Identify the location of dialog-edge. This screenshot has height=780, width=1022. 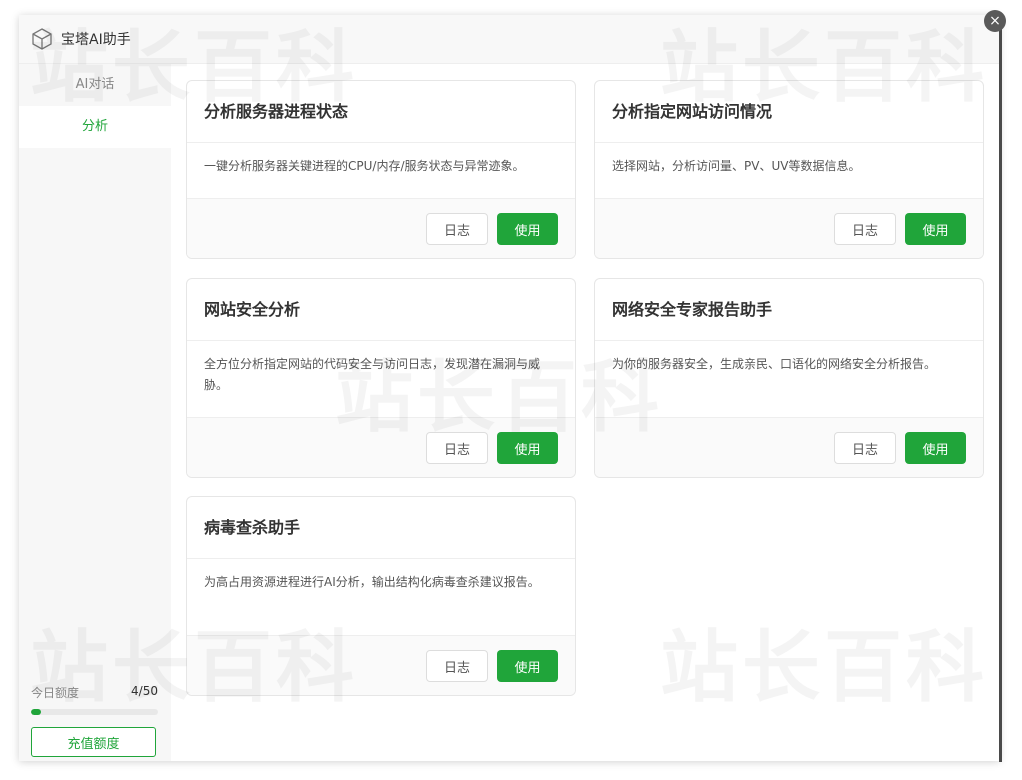
(1000, 391).